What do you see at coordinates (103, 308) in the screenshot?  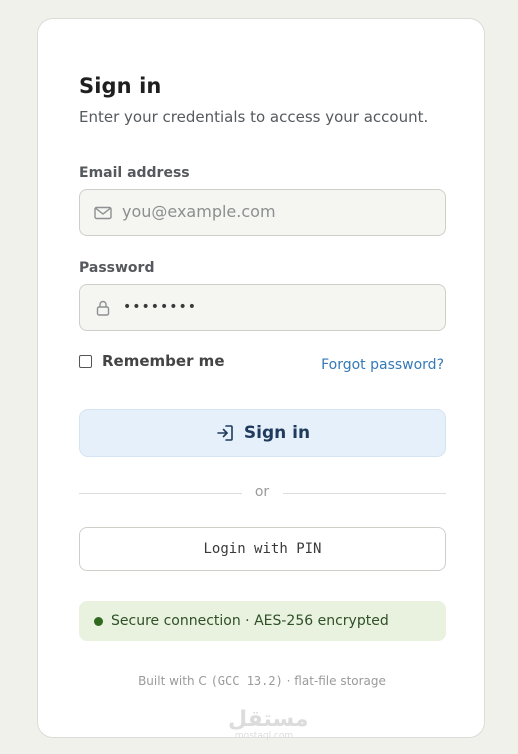 I see `lock-icon` at bounding box center [103, 308].